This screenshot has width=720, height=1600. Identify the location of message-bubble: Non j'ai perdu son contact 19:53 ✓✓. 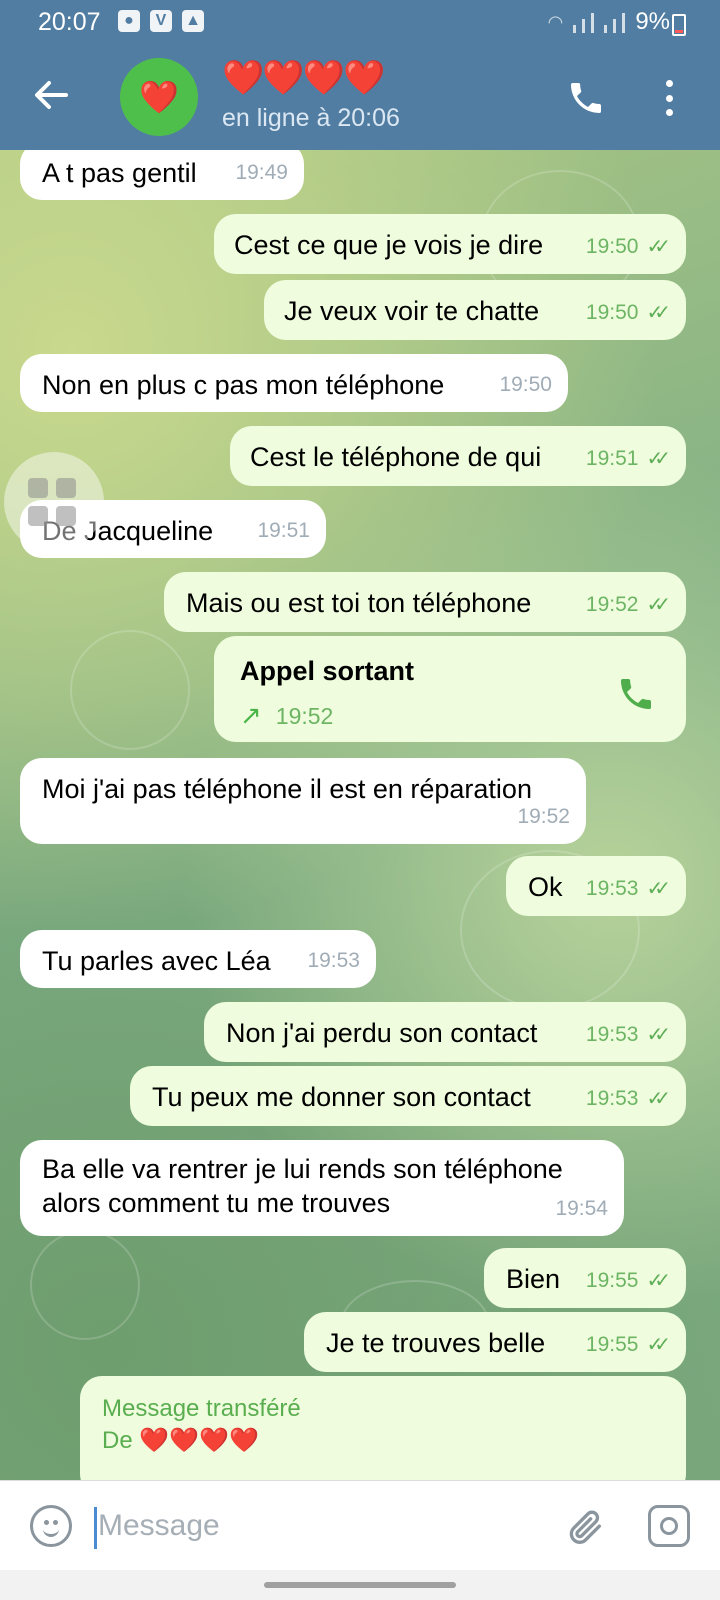
(445, 1032).